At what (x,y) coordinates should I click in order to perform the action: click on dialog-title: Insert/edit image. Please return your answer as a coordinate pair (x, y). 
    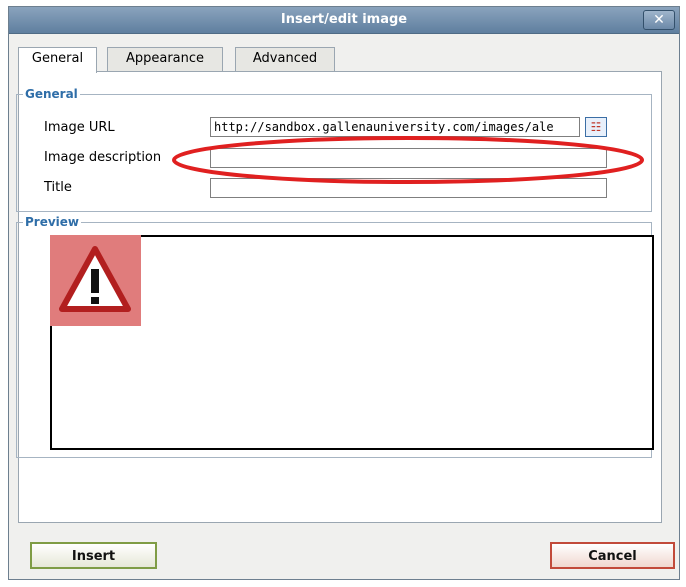
    Looking at the image, I should click on (344, 19).